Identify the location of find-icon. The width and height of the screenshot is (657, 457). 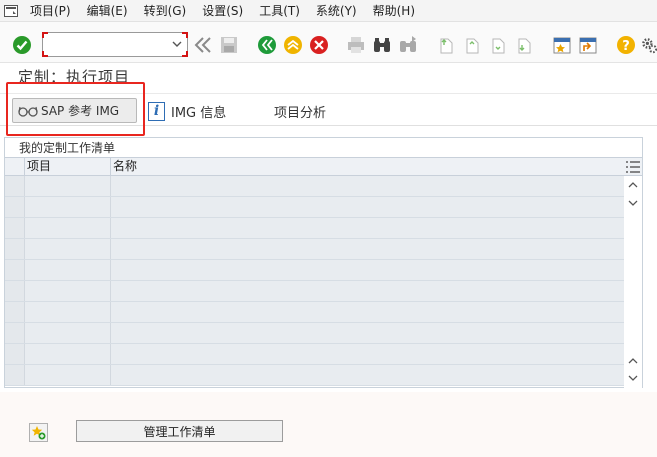
(382, 45).